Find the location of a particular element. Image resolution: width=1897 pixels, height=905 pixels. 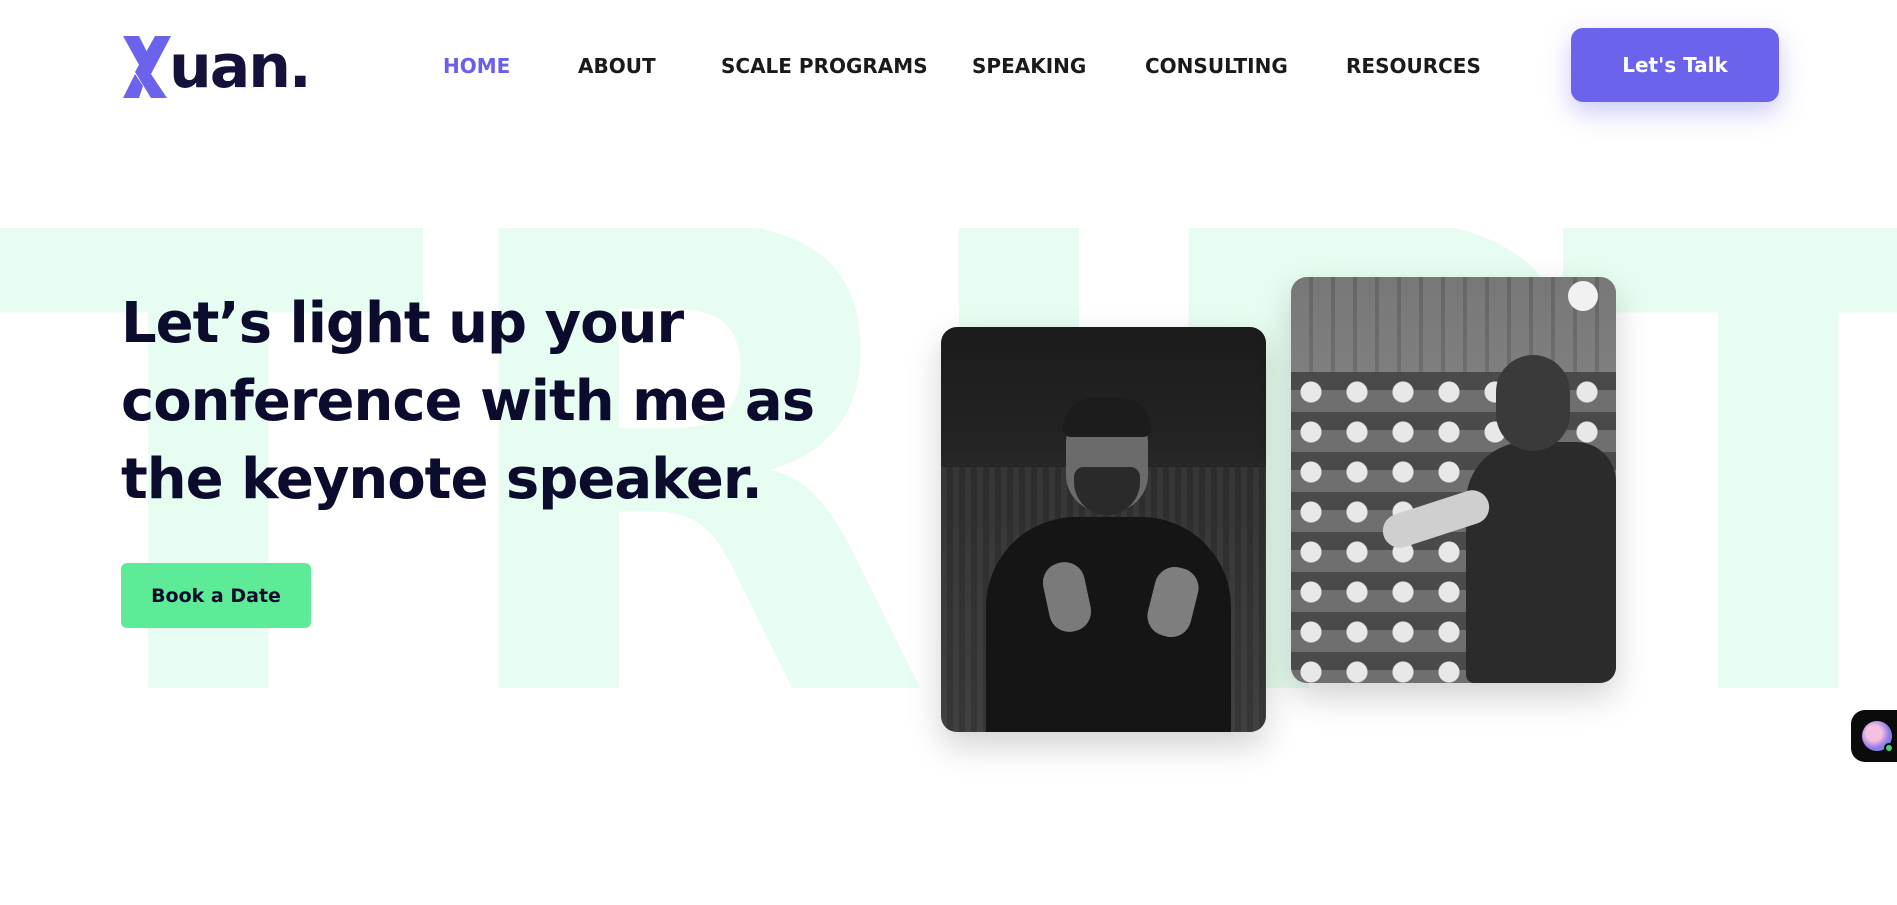

logo: uan. is located at coordinates (216, 66).